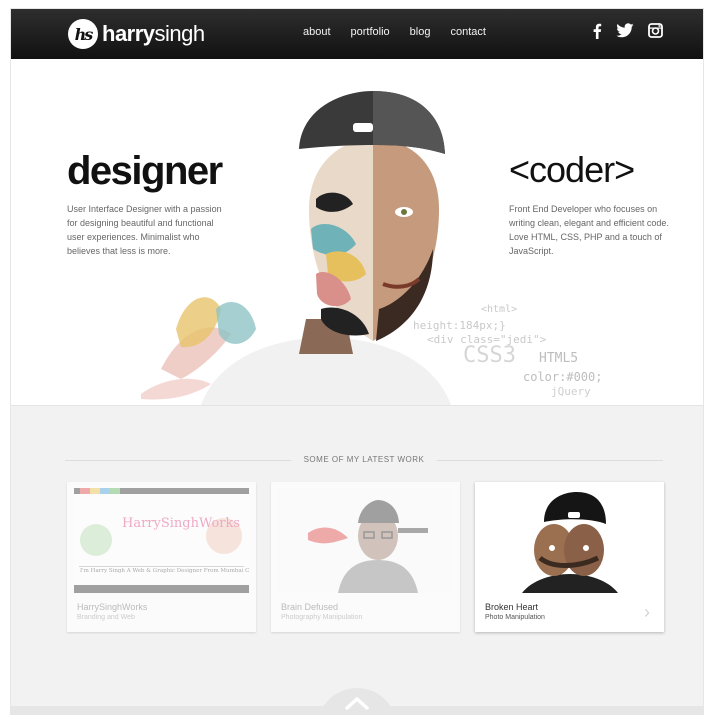 The width and height of the screenshot is (714, 718). What do you see at coordinates (597, 33) in the screenshot?
I see `facebook-icon` at bounding box center [597, 33].